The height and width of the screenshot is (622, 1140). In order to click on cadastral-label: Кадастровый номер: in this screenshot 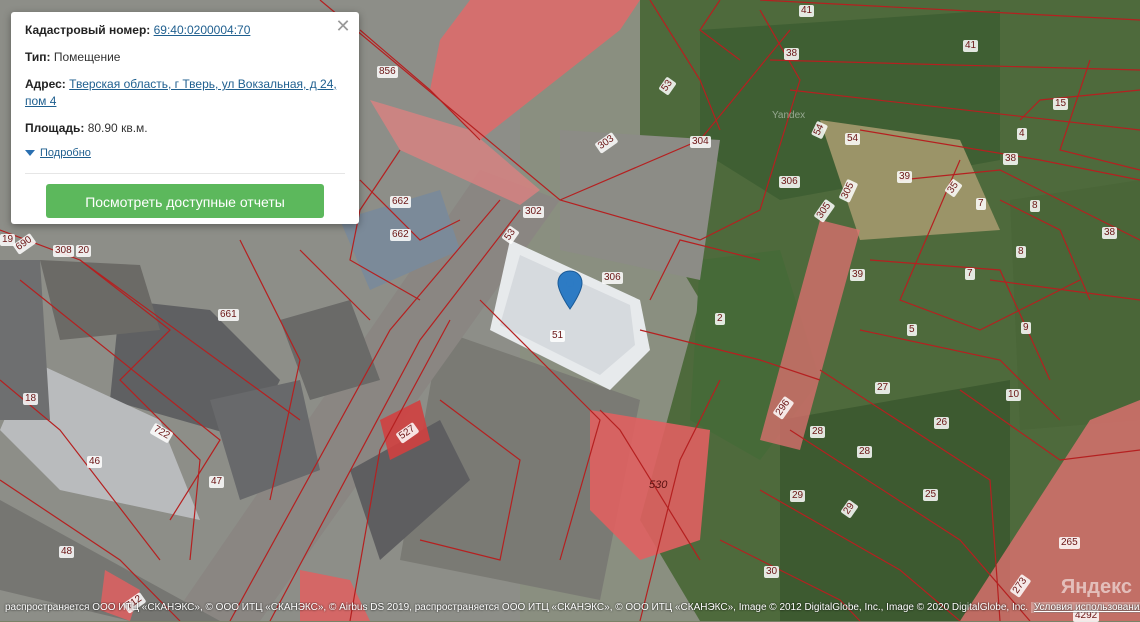, I will do `click(88, 30)`.